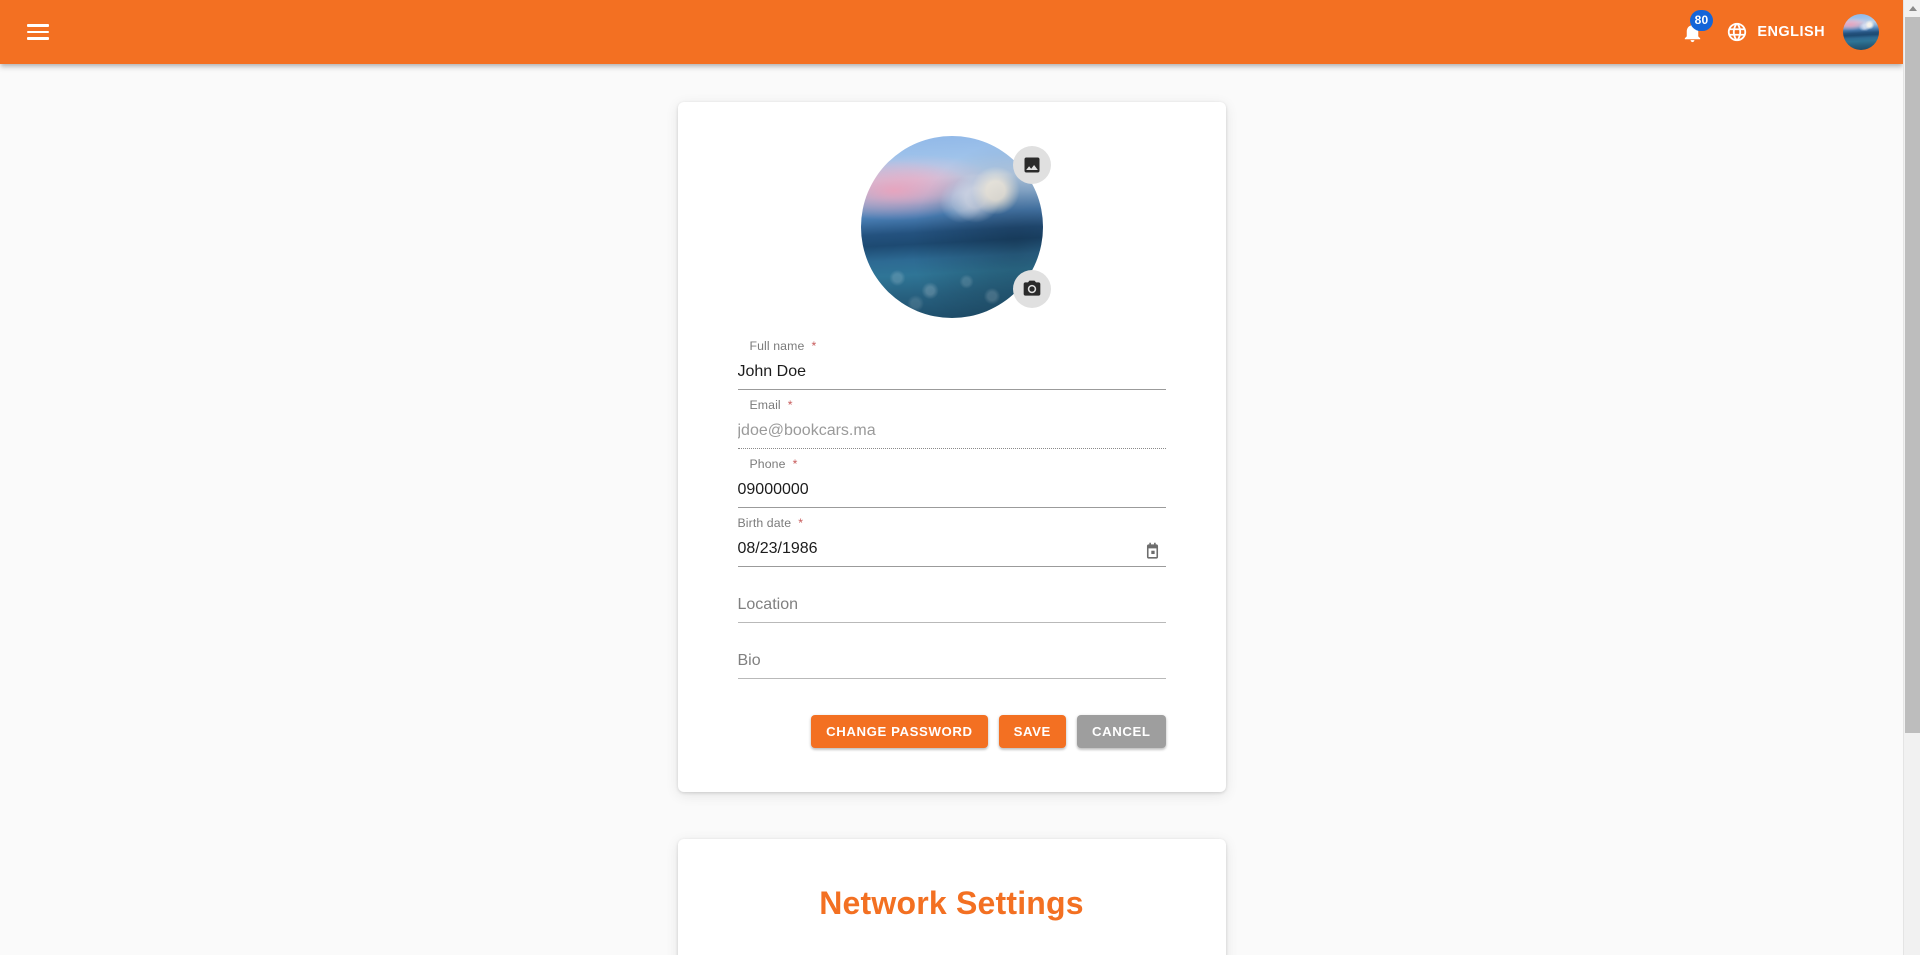 The width and height of the screenshot is (1920, 955). I want to click on hamburger-menu-icon, so click(38, 32).